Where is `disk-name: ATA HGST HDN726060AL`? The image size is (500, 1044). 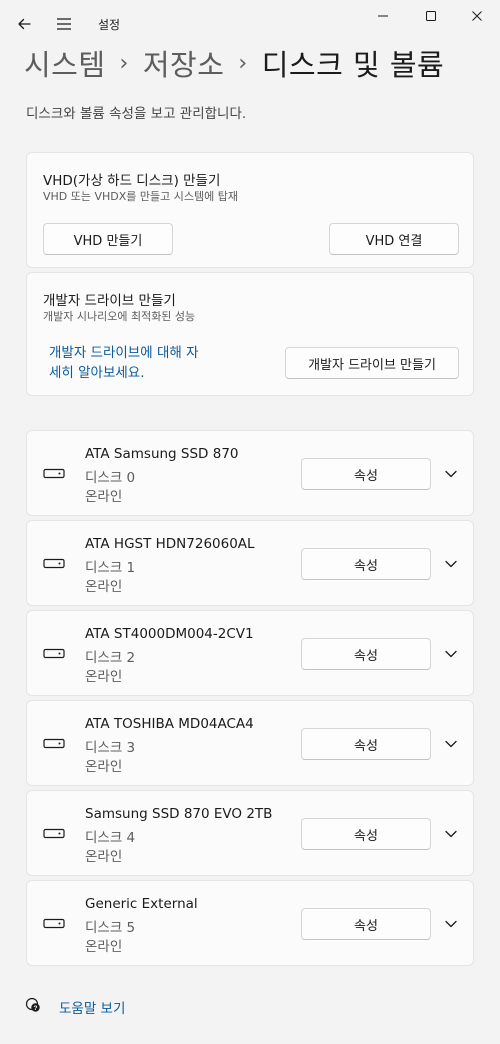 disk-name: ATA HGST HDN726060AL is located at coordinates (170, 544).